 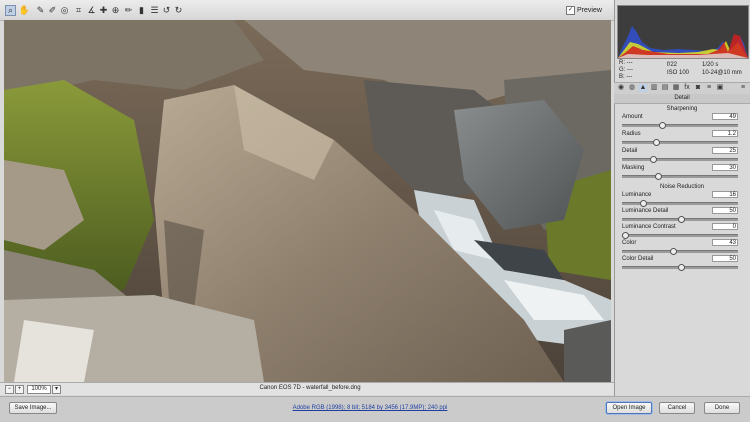 What do you see at coordinates (680, 215) in the screenshot?
I see `slider-row: Luminance Detail 50` at bounding box center [680, 215].